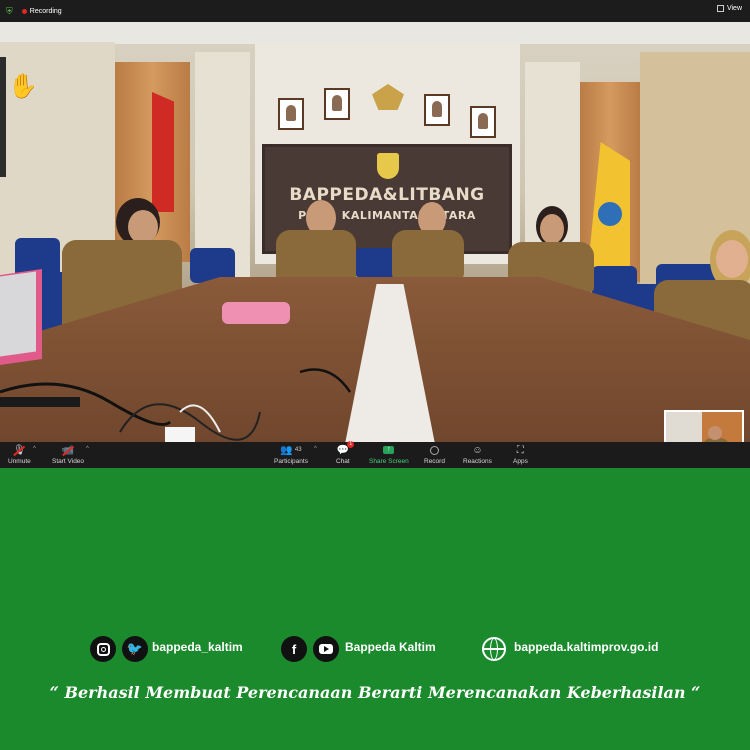  I want to click on reactions-label: Reactions, so click(477, 461).